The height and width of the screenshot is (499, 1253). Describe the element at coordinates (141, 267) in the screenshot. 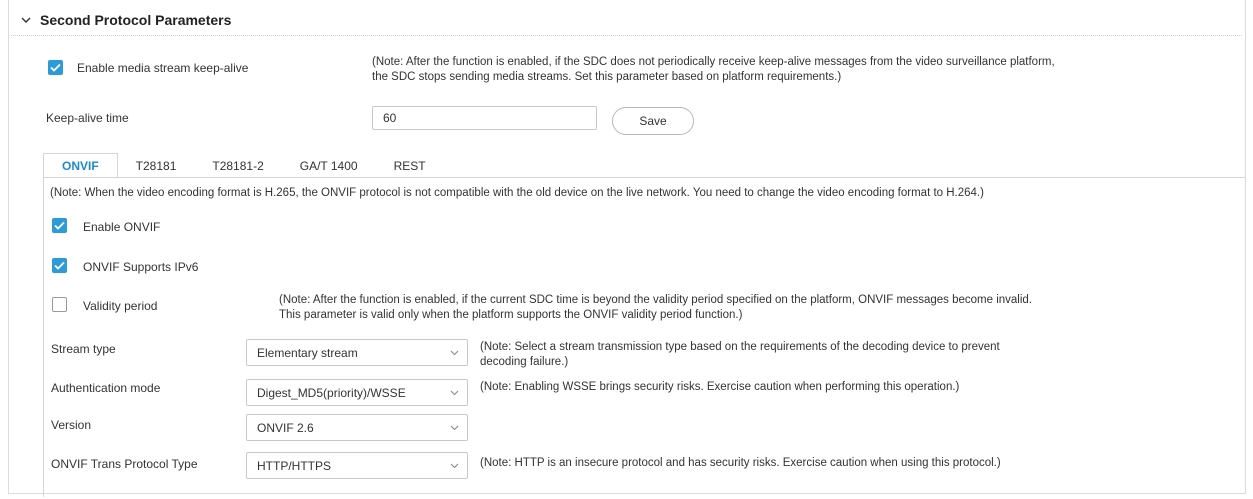

I see `onvif-ipv6-label: ONVIF Supports IPv6` at that location.